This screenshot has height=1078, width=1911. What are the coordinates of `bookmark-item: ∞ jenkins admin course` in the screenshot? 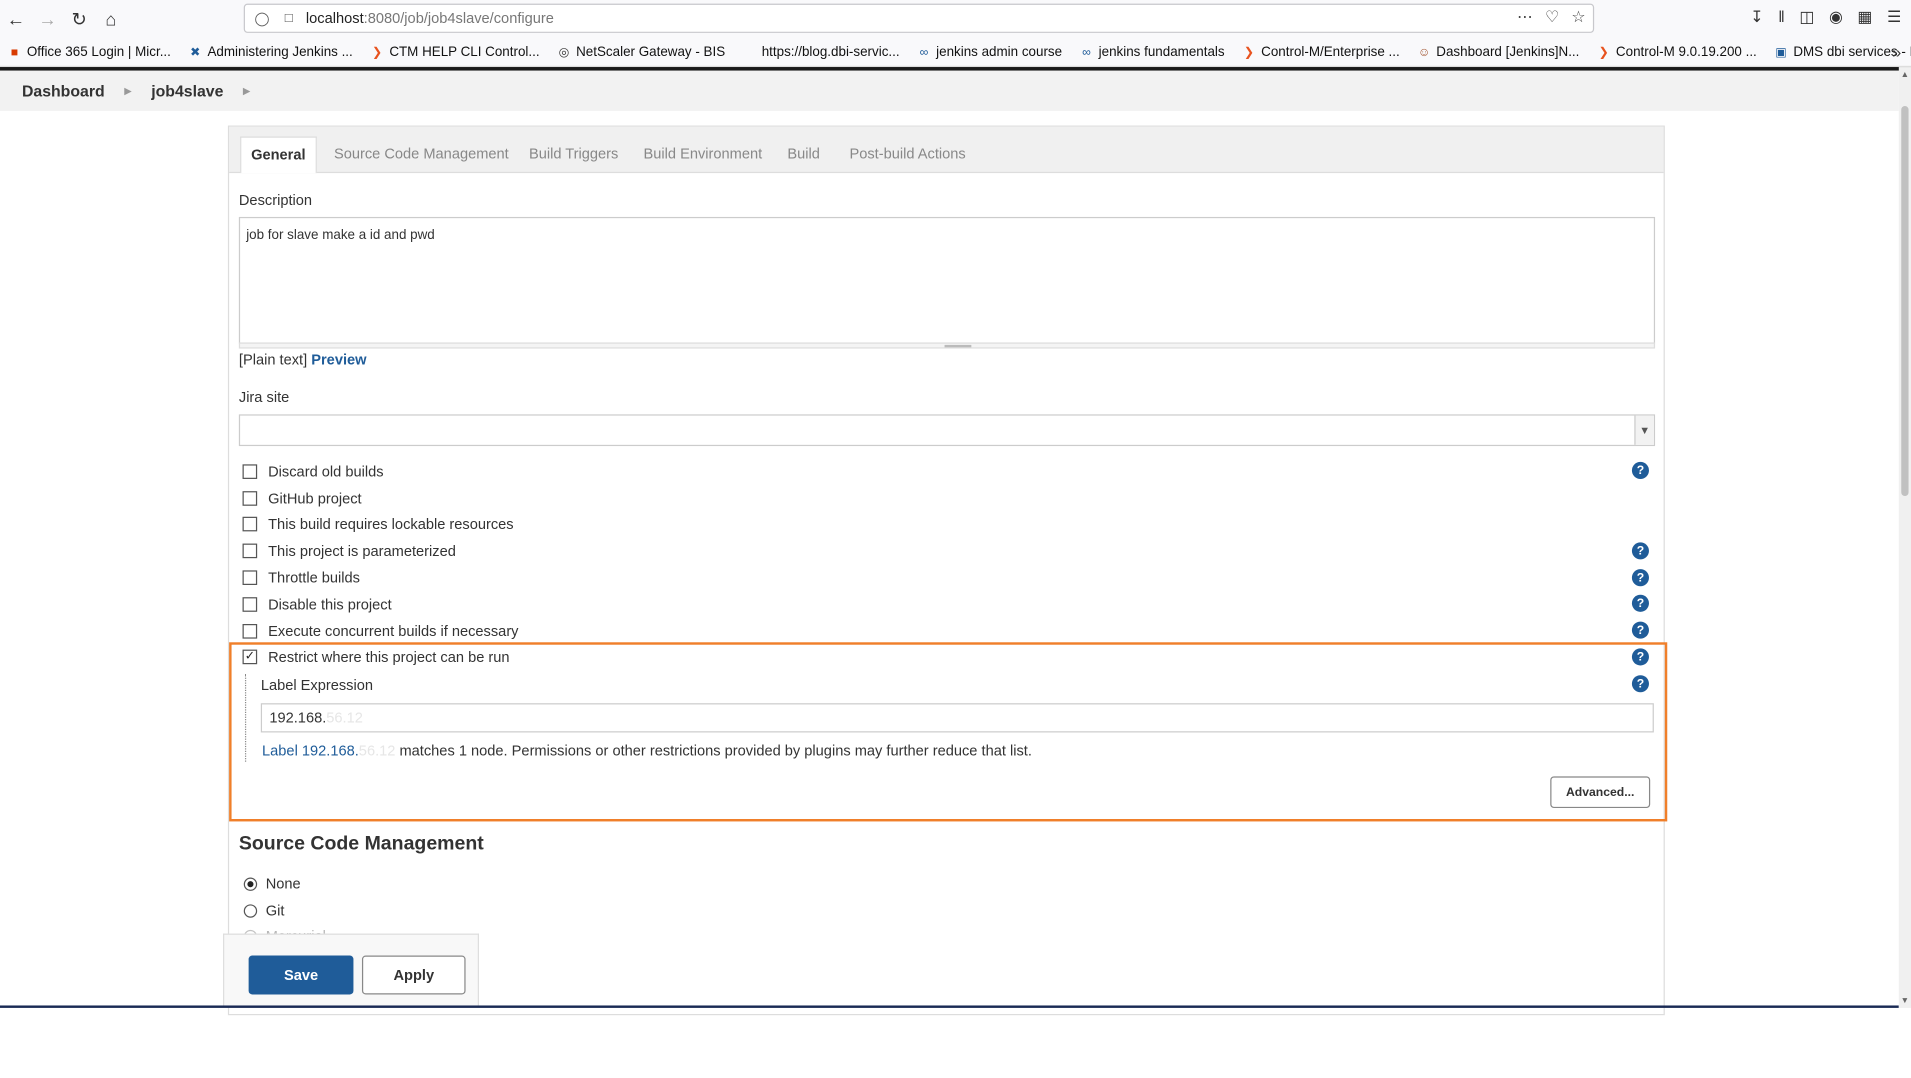 It's located at (989, 52).